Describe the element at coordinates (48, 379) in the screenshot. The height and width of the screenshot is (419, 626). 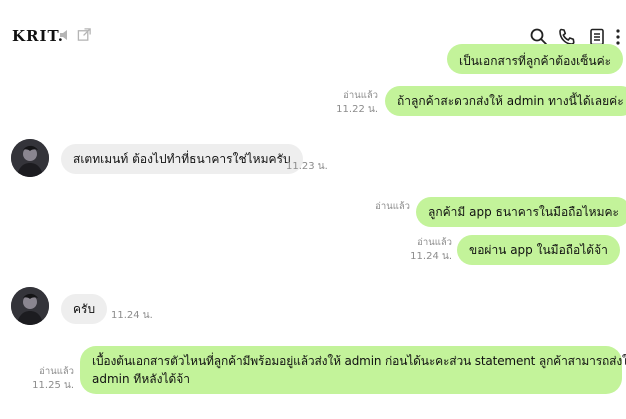
I see `message-meta: อ่านแล้ว 11.25 น.` at that location.